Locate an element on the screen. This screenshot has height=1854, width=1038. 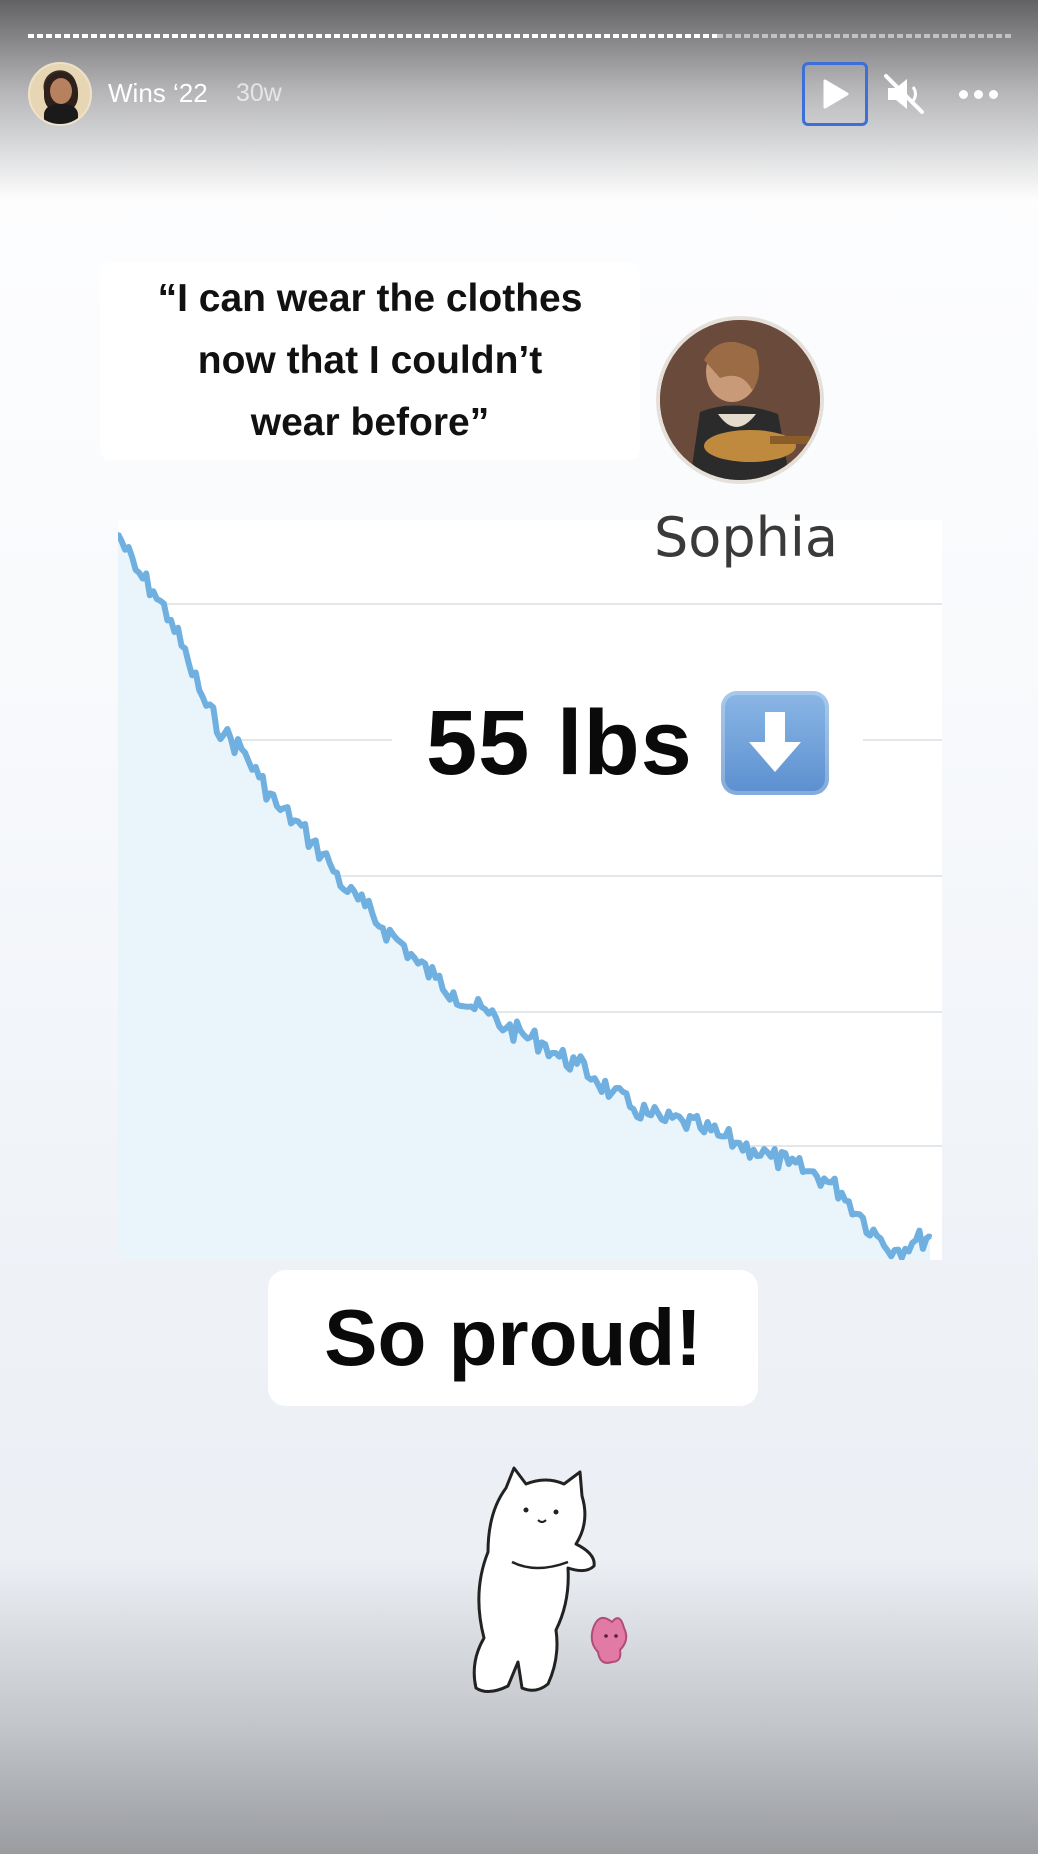
speaker-muted-icon is located at coordinates (904, 94).